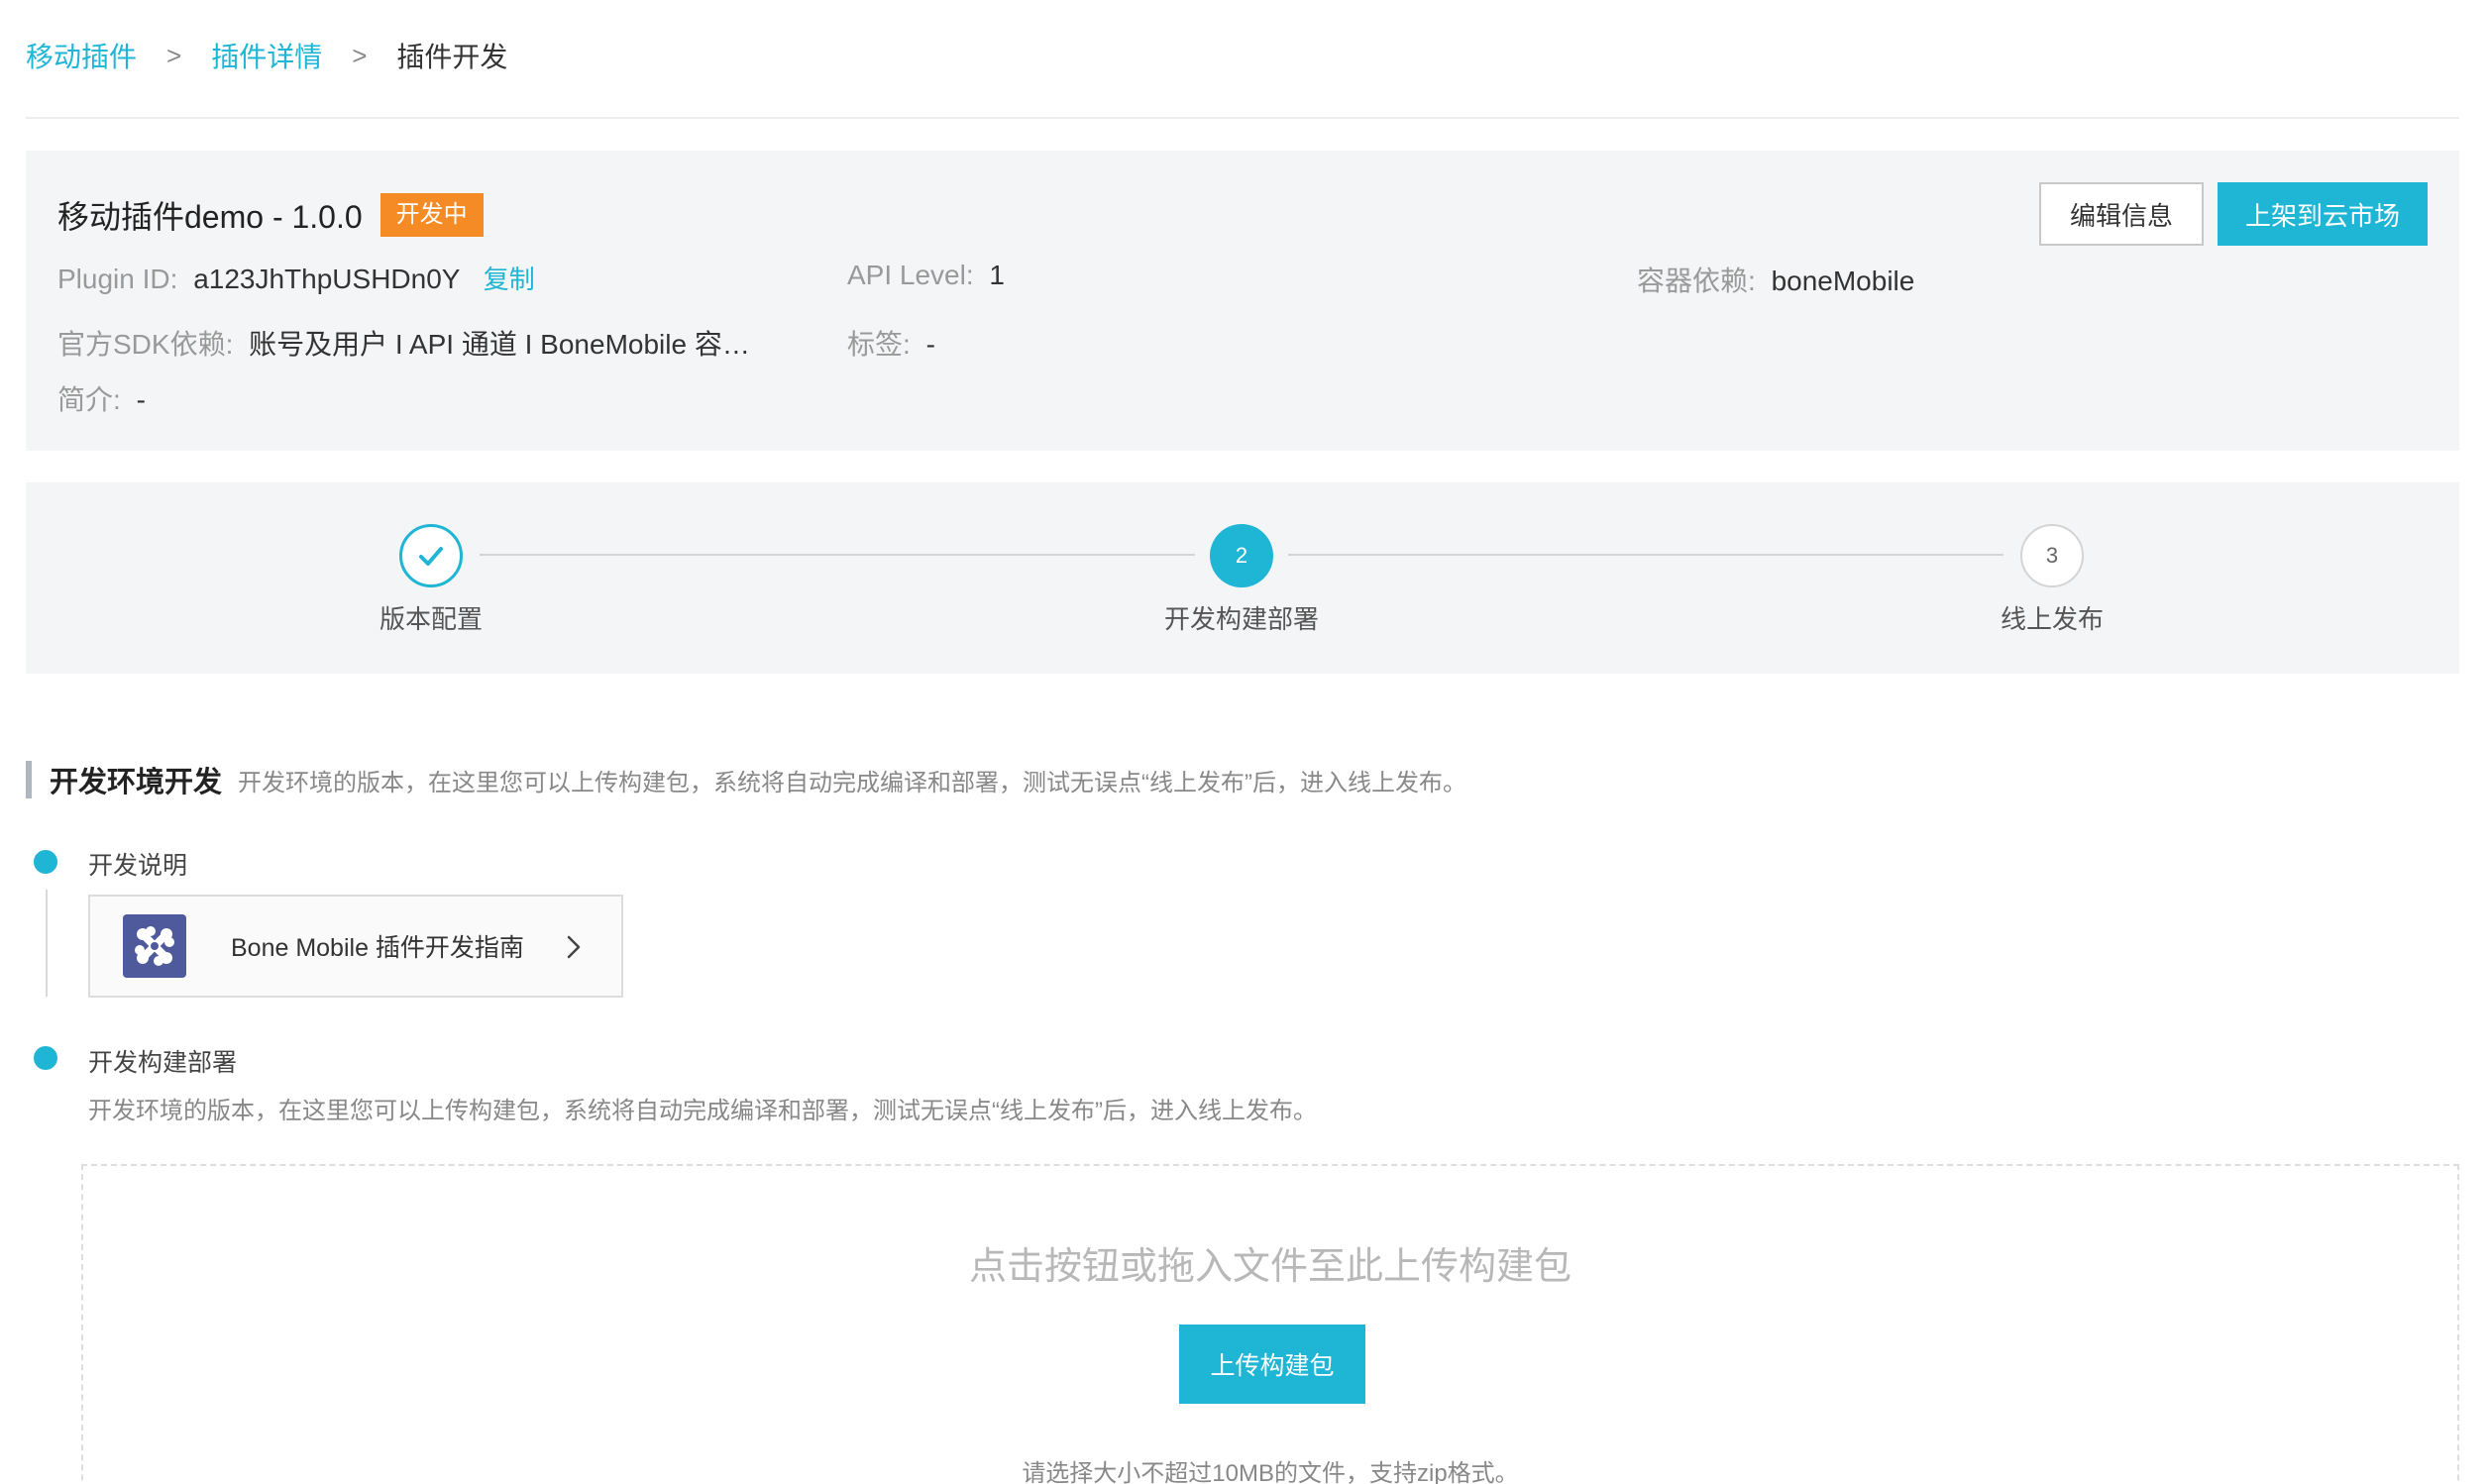 The image size is (2491, 1484). I want to click on sdk-label: 官方SDK依赖:, so click(145, 345).